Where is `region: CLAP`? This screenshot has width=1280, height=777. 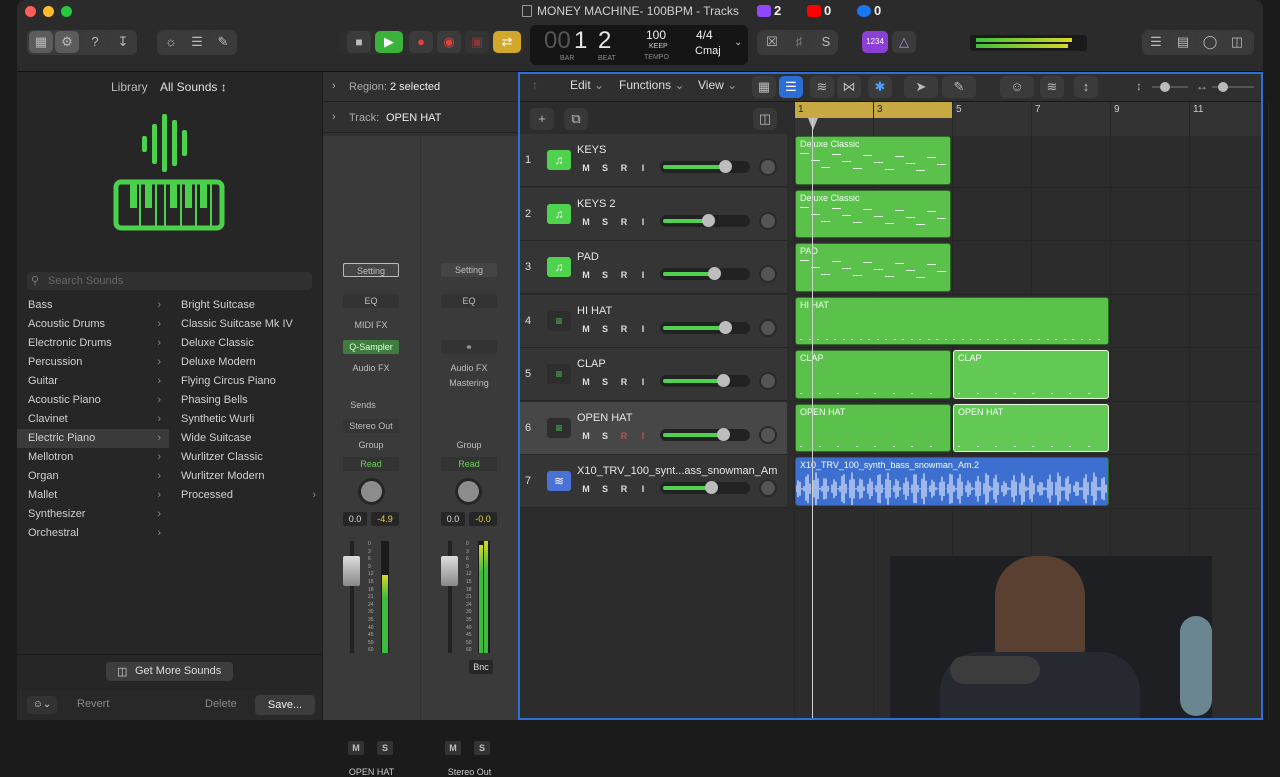
region: CLAP is located at coordinates (1031, 374).